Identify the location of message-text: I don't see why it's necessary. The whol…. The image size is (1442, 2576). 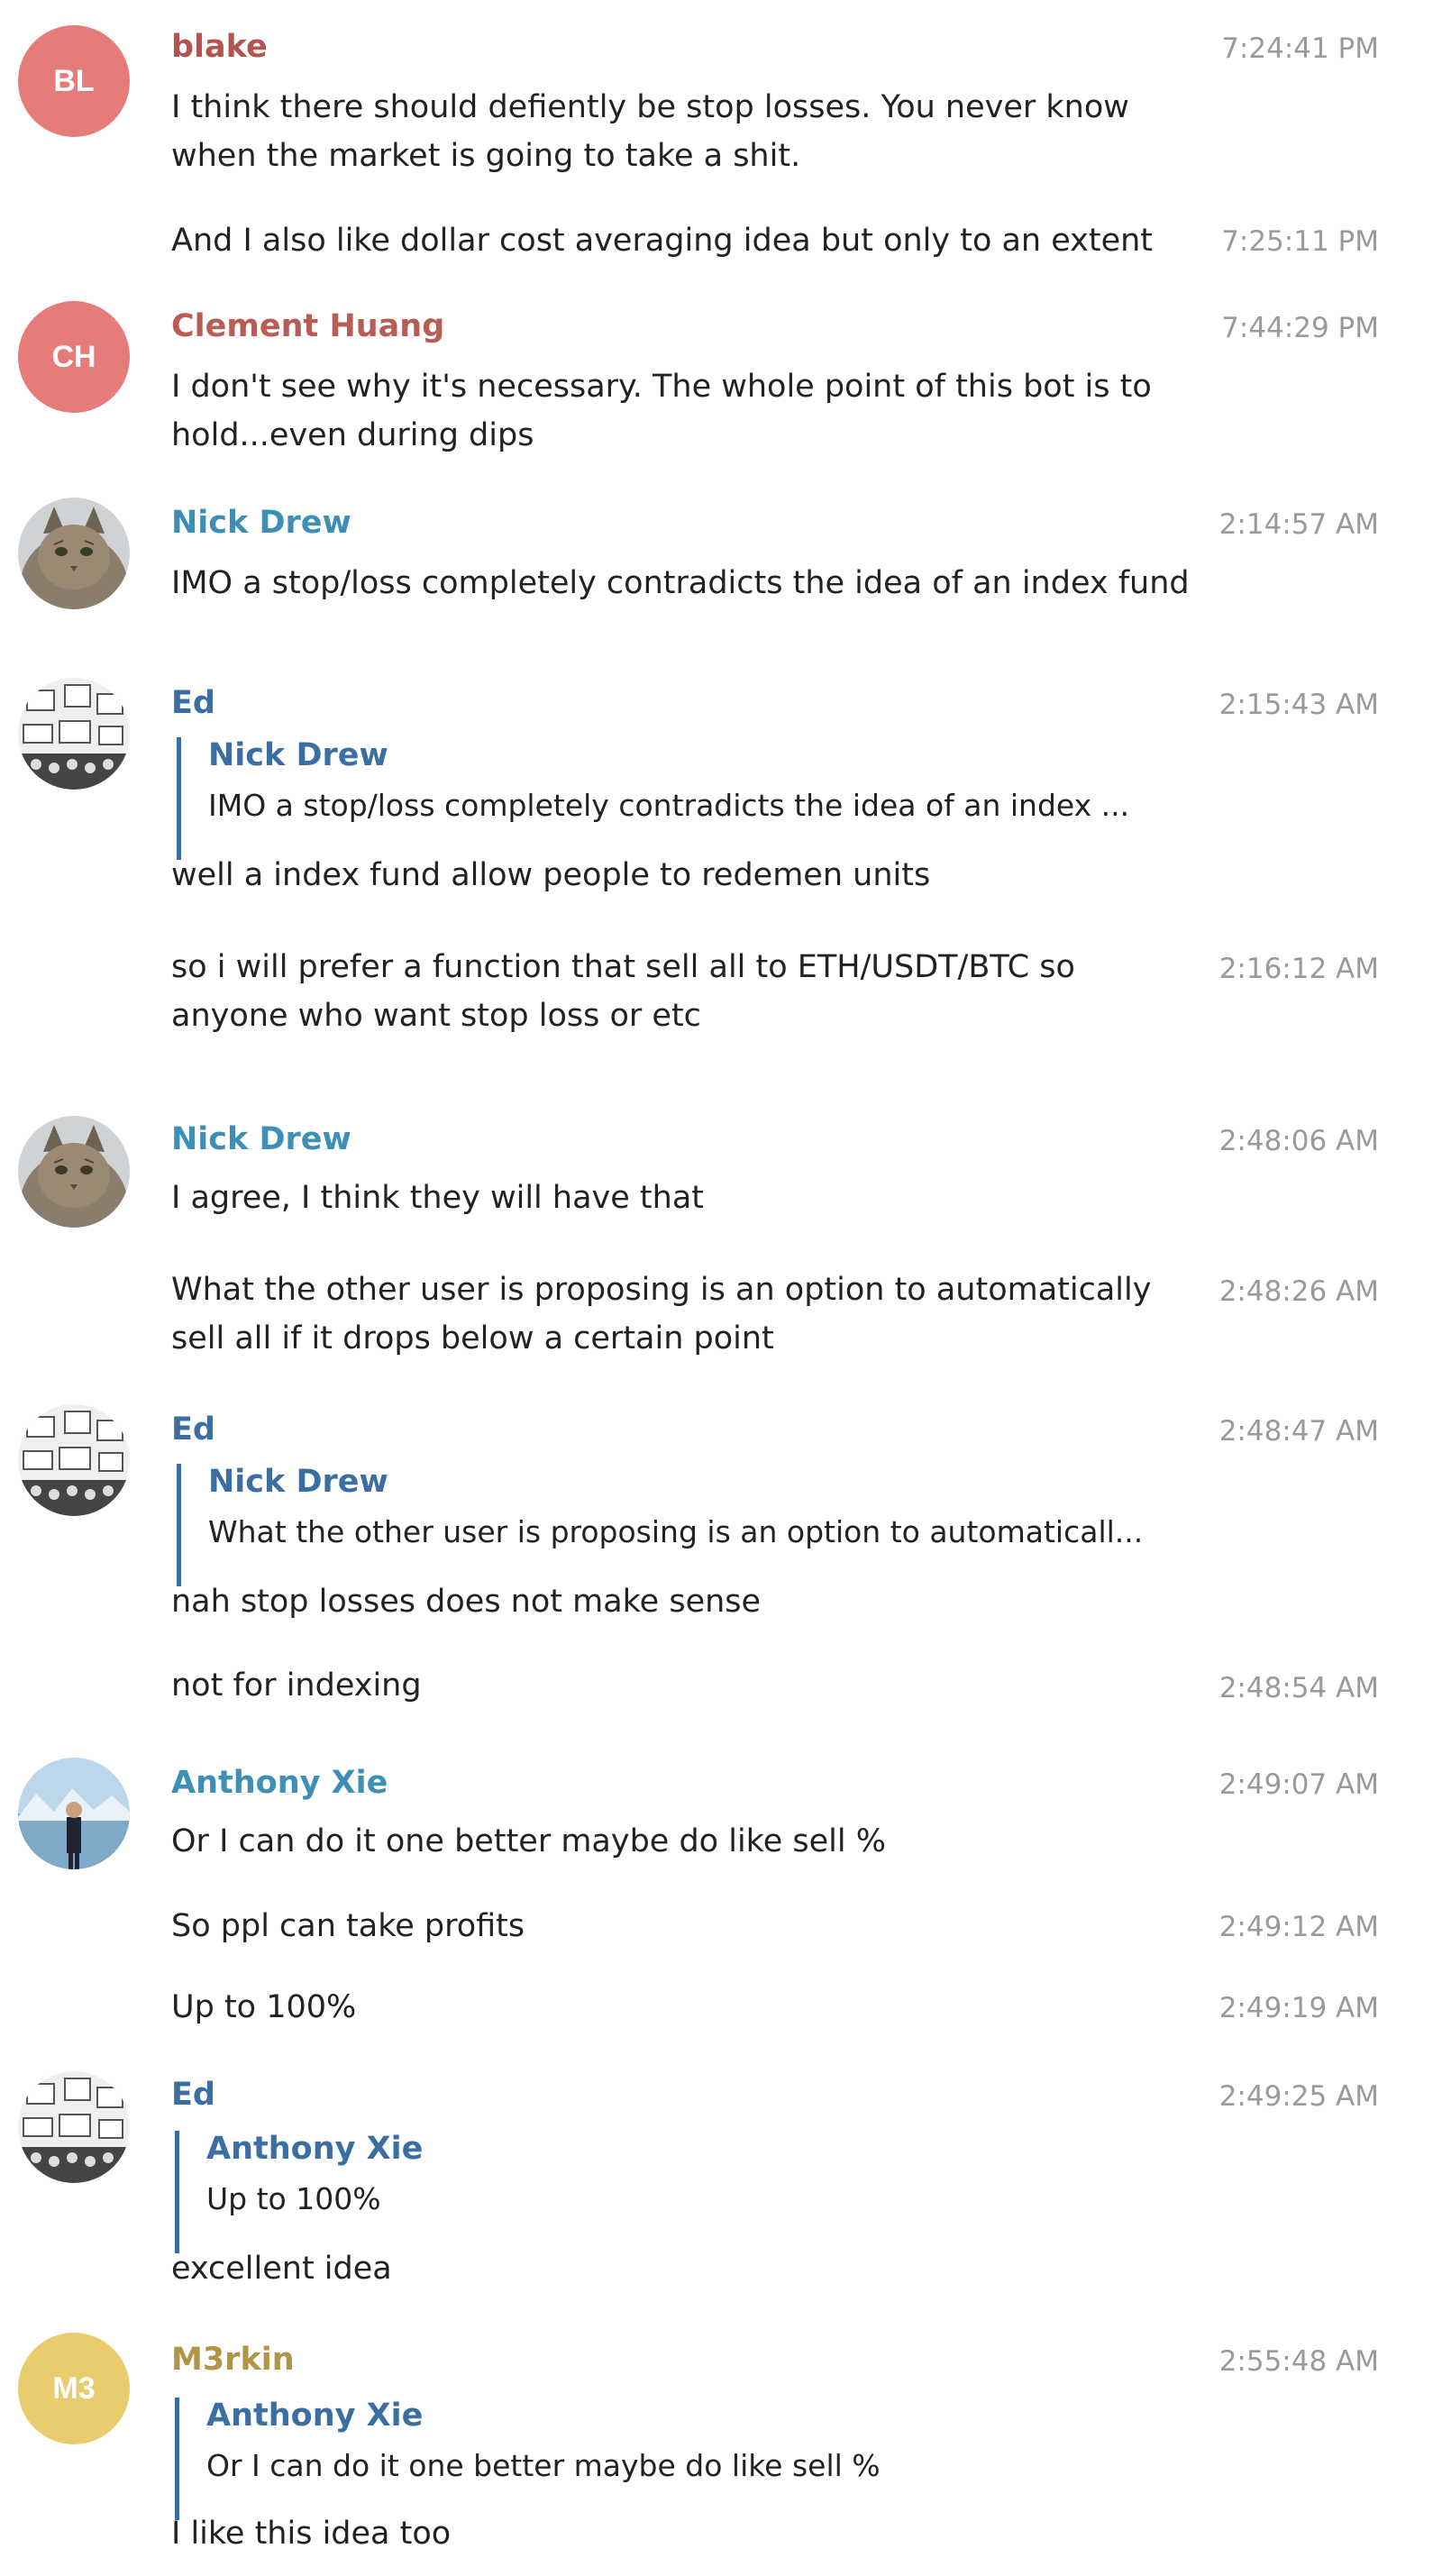
(661, 387).